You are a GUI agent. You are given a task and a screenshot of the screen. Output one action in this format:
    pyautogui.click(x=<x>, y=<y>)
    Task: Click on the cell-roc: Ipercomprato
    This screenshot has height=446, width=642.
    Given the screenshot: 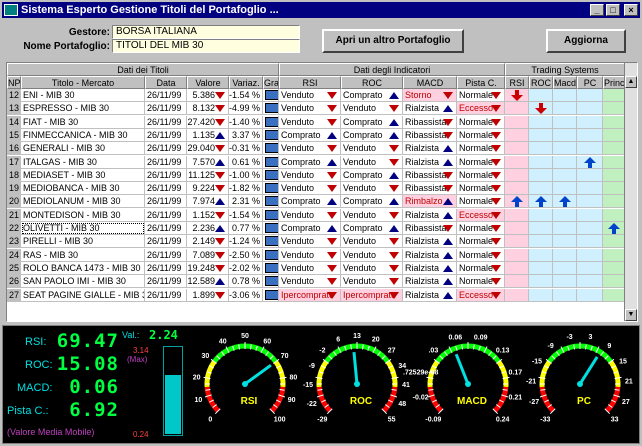 What is the action you would take?
    pyautogui.click(x=372, y=295)
    